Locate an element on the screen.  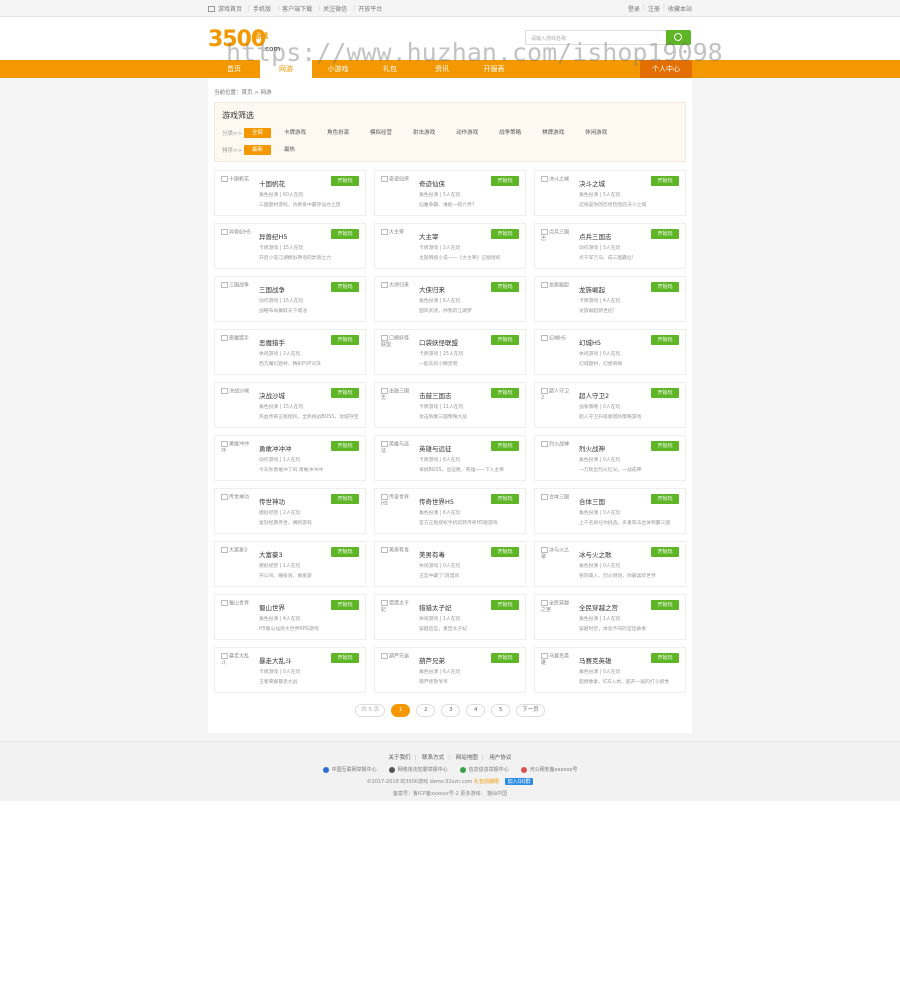
page-4: 4 is located at coordinates (476, 710).